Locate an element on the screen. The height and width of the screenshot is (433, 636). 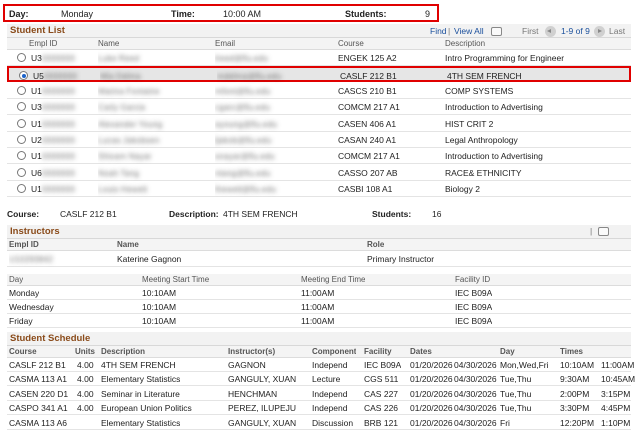
schedule-day: Tue,Thu is located at coordinates (516, 408).